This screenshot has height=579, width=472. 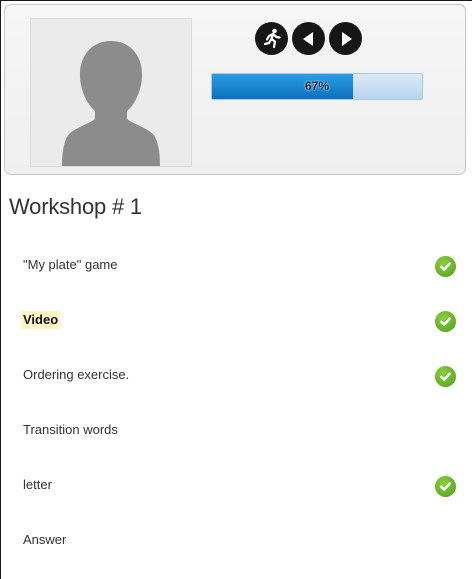 I want to click on avatar, so click(x=111, y=92).